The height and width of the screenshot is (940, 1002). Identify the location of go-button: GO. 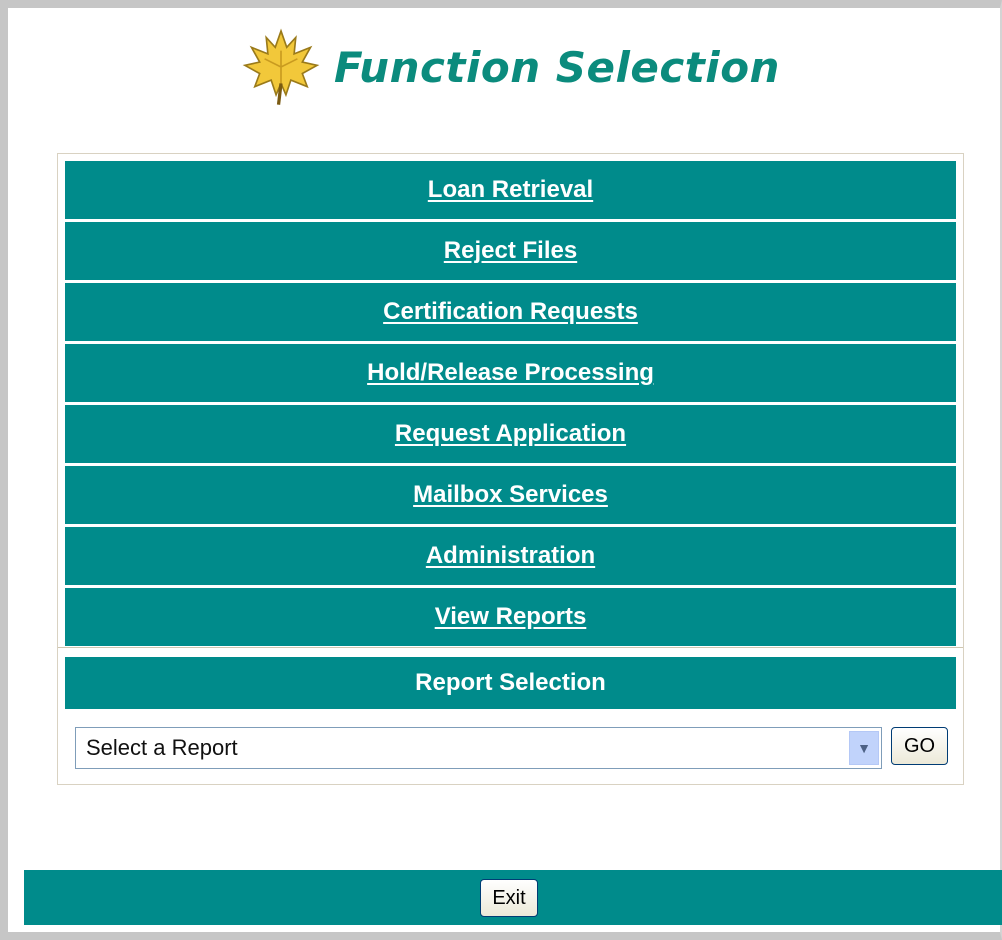
(919, 746).